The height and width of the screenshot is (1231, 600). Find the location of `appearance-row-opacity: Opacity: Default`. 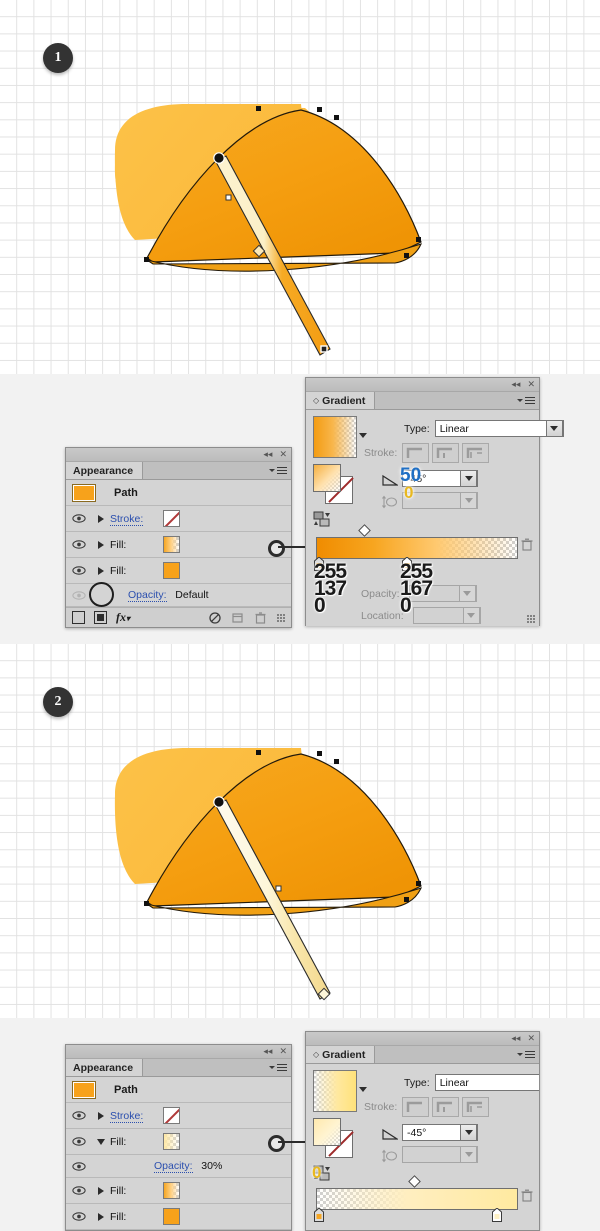

appearance-row-opacity: Opacity: Default is located at coordinates (178, 595).